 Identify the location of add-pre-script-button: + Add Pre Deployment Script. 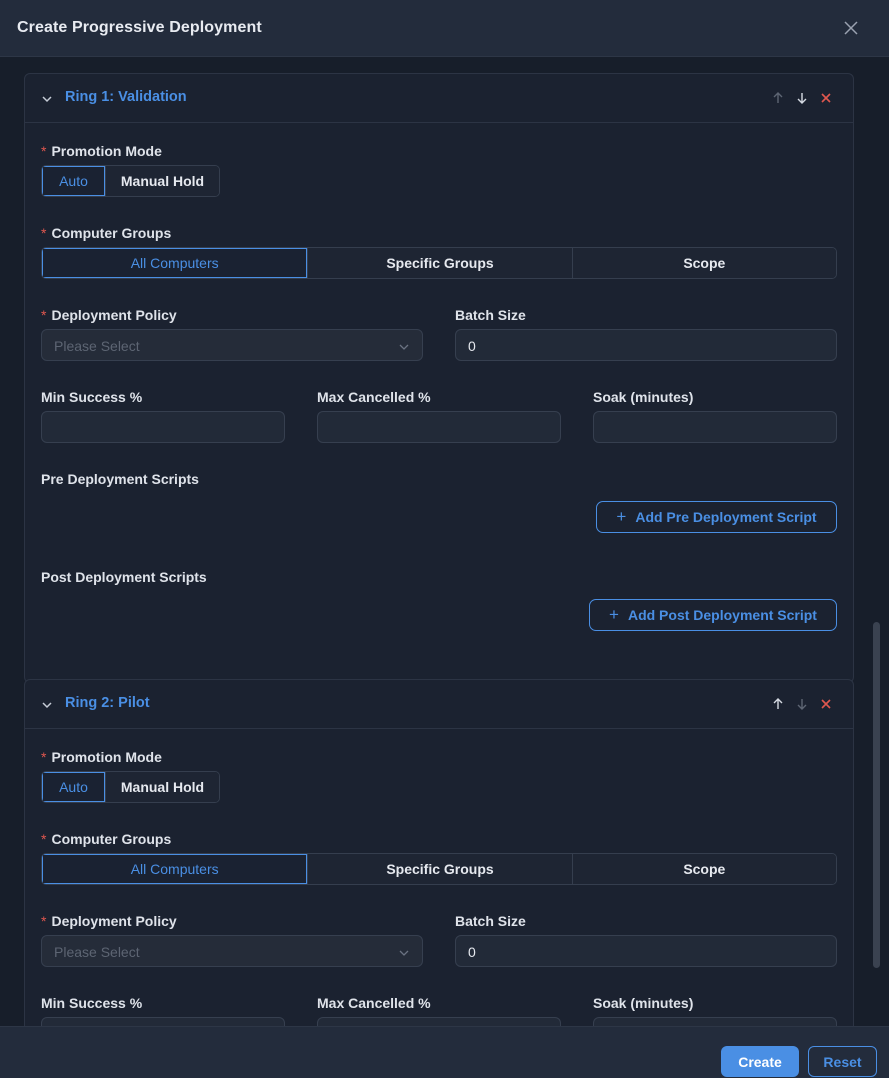
(716, 517).